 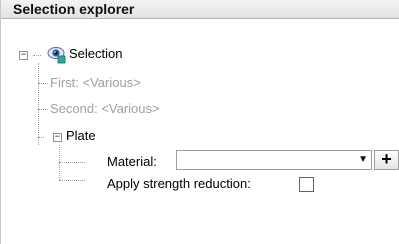 What do you see at coordinates (132, 161) in the screenshot?
I see `material-label: Material:` at bounding box center [132, 161].